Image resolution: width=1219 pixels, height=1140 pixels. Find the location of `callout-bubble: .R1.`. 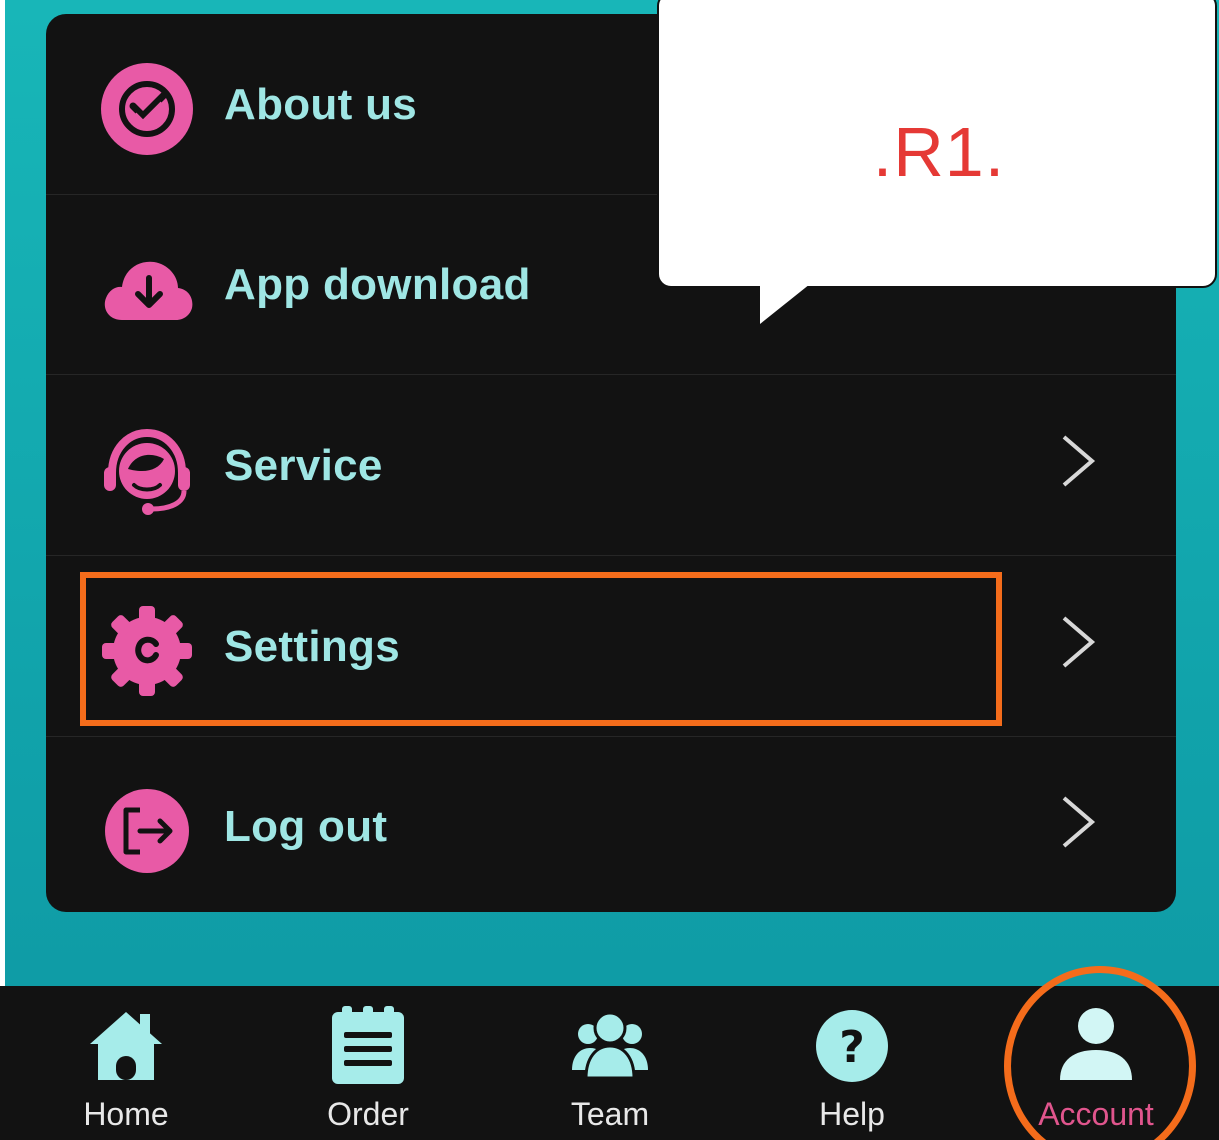

callout-bubble: .R1. is located at coordinates (937, 144).